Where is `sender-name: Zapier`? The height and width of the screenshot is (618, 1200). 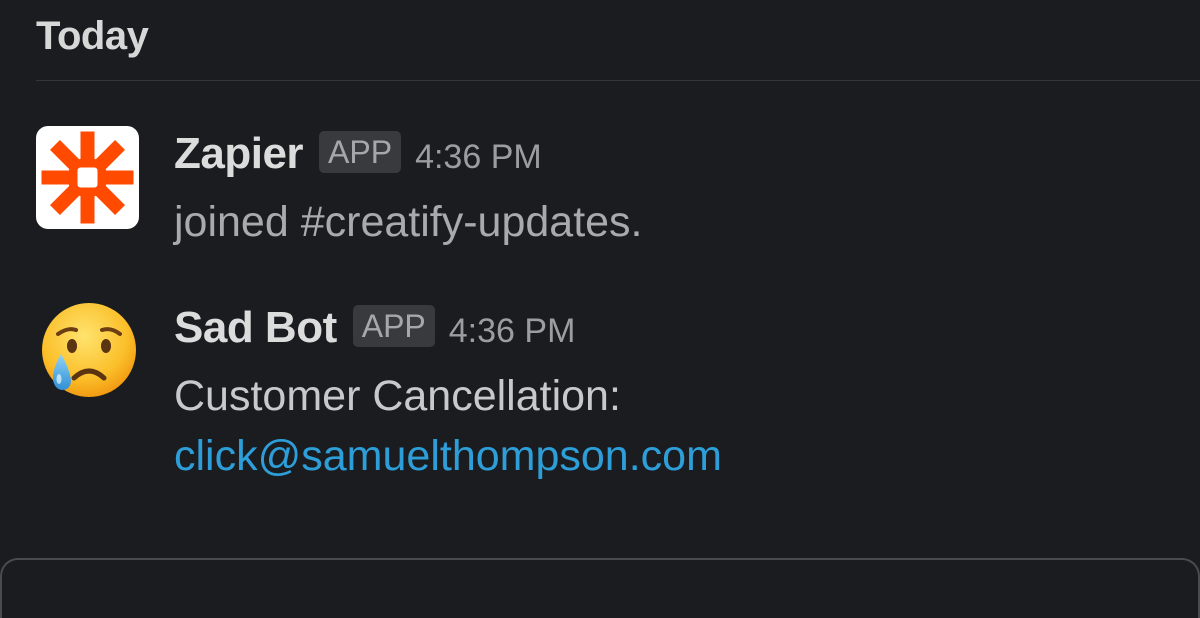
sender-name: Zapier is located at coordinates (239, 154).